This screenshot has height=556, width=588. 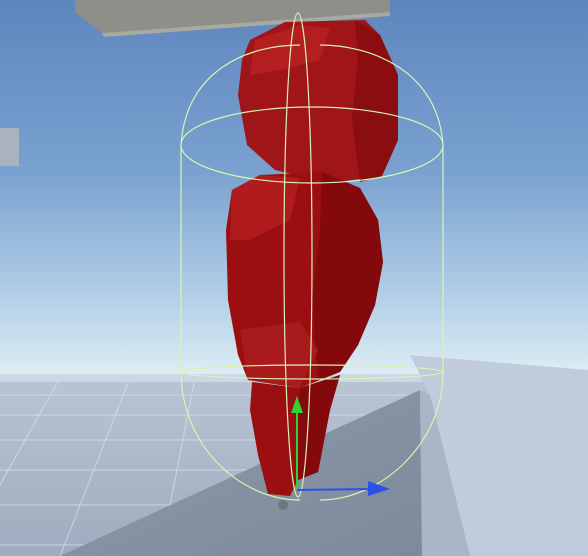 What do you see at coordinates (9, 147) in the screenshot?
I see `side-block` at bounding box center [9, 147].